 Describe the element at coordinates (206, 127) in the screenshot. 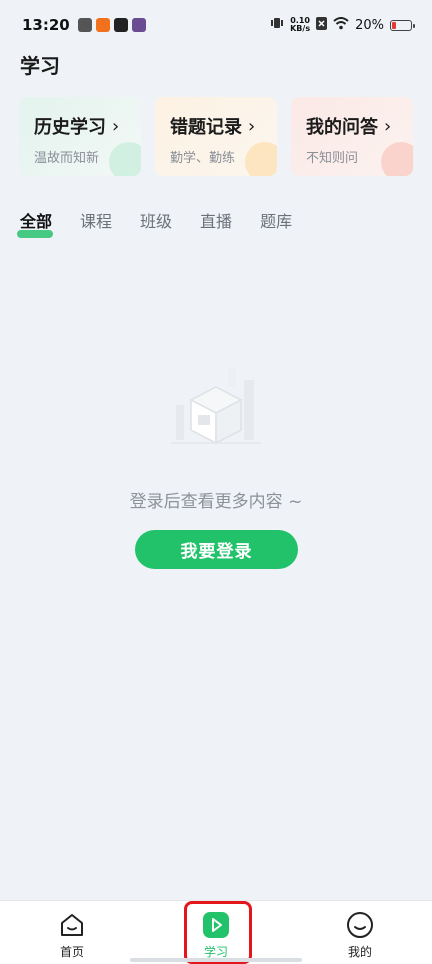

I see `card-title-text: 错题记录` at that location.